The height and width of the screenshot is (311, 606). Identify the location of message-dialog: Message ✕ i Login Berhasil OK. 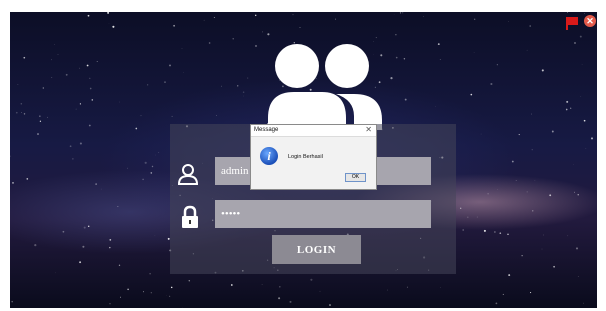
(313, 157).